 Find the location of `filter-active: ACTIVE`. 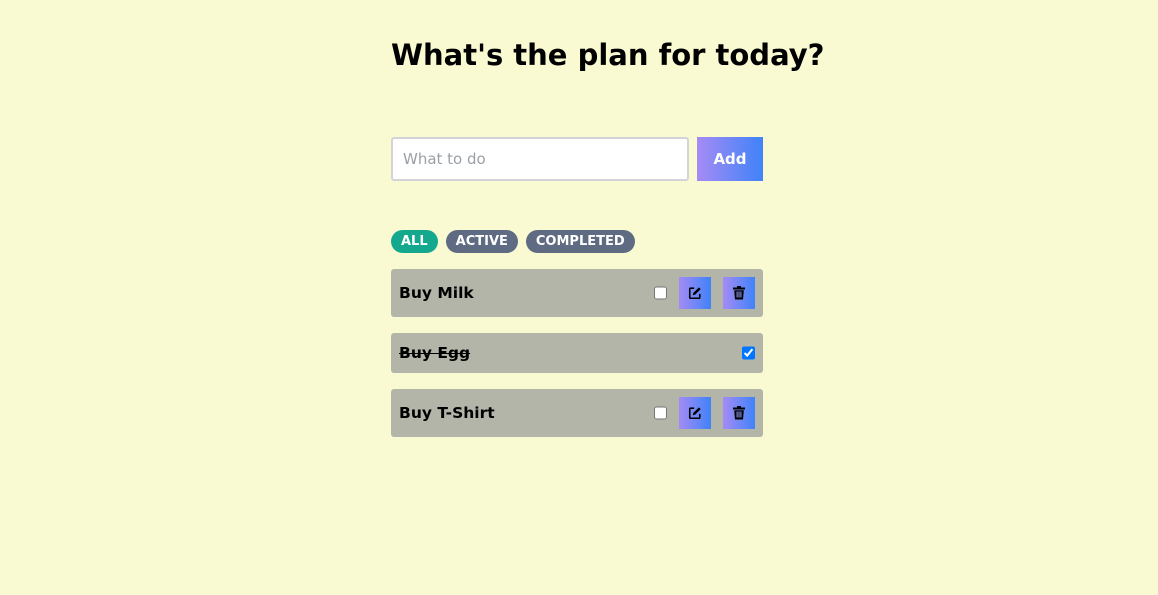

filter-active: ACTIVE is located at coordinates (481, 241).